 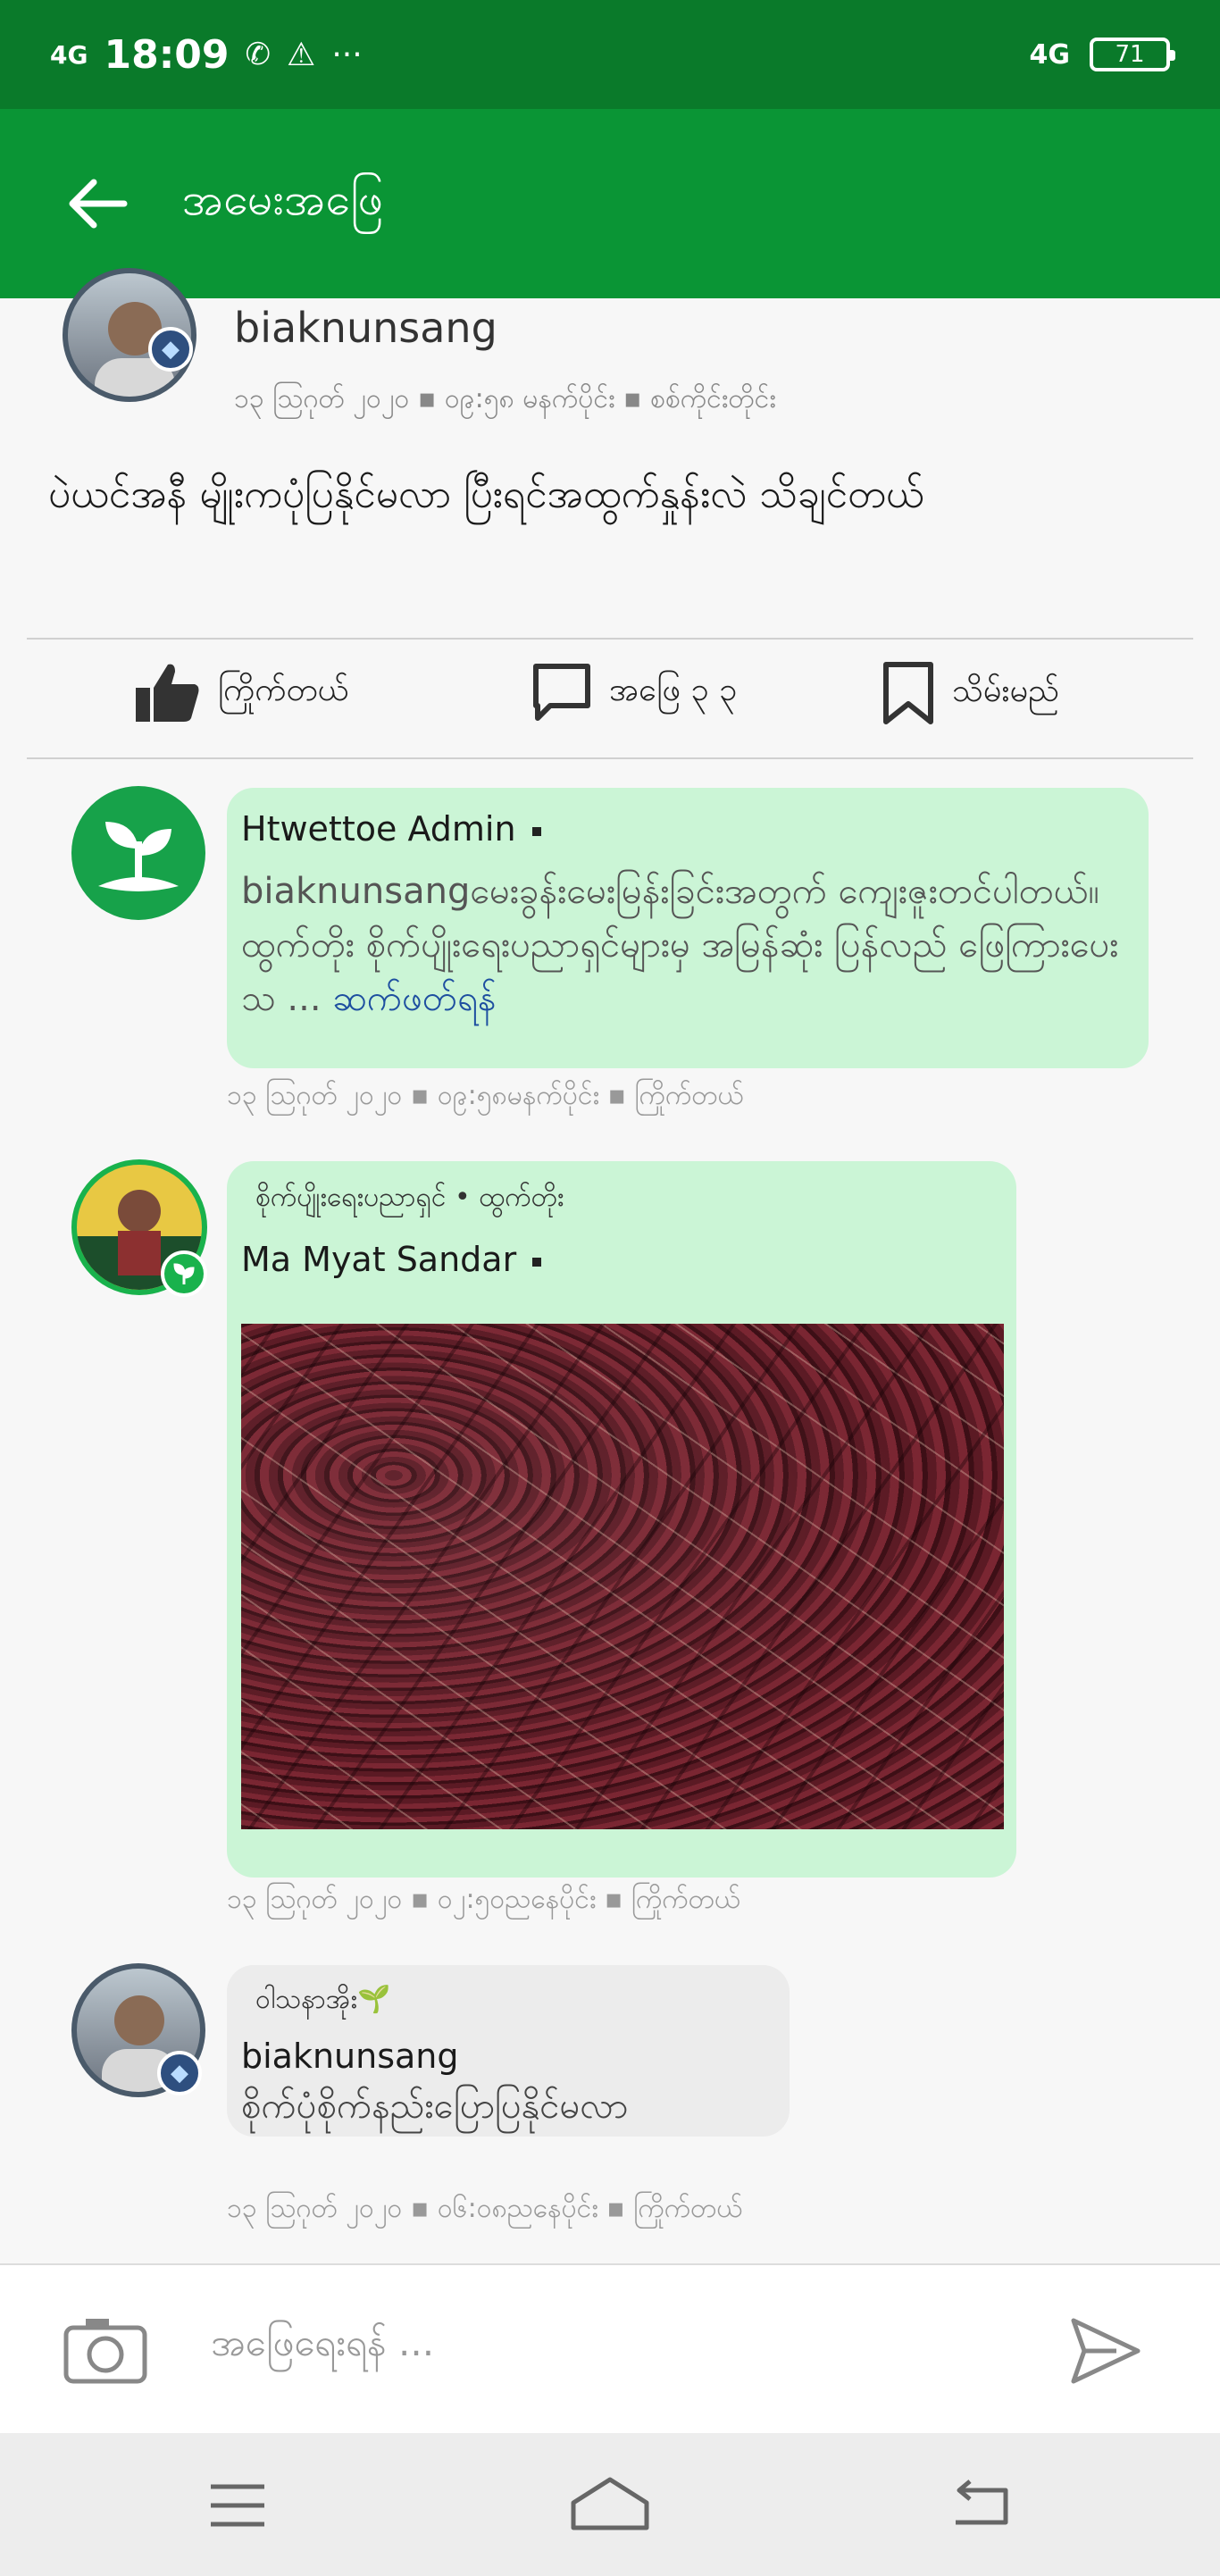 What do you see at coordinates (167, 693) in the screenshot?
I see `thumbs-up-icon` at bounding box center [167, 693].